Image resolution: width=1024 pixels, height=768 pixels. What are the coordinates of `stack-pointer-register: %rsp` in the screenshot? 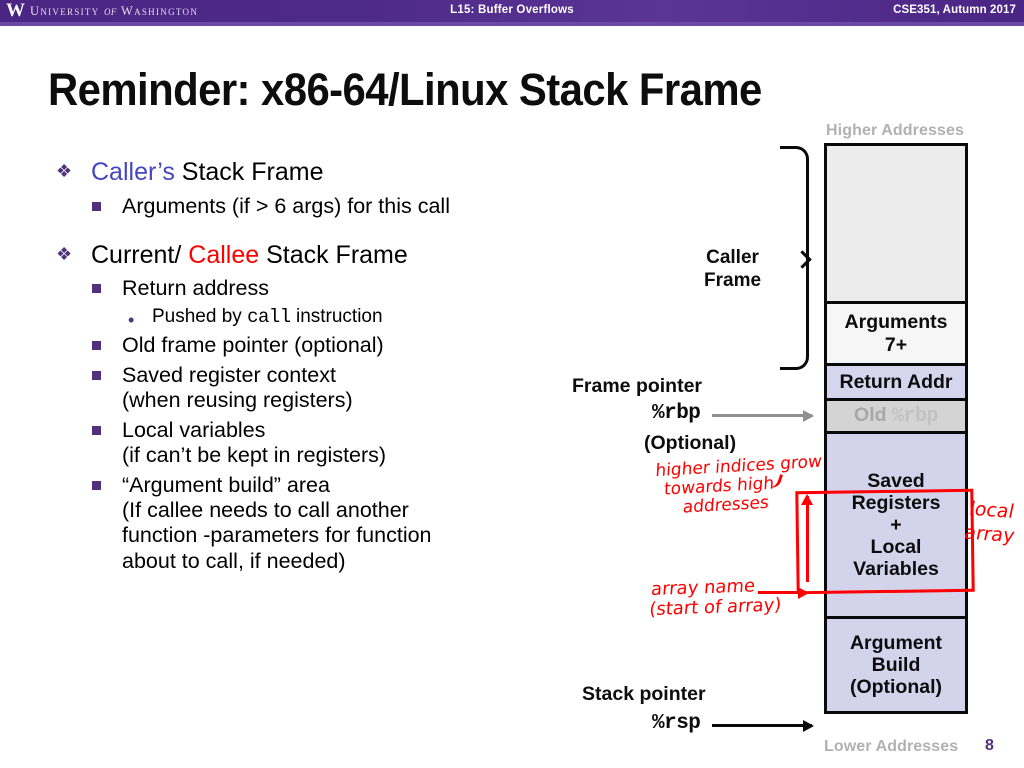 It's located at (676, 723).